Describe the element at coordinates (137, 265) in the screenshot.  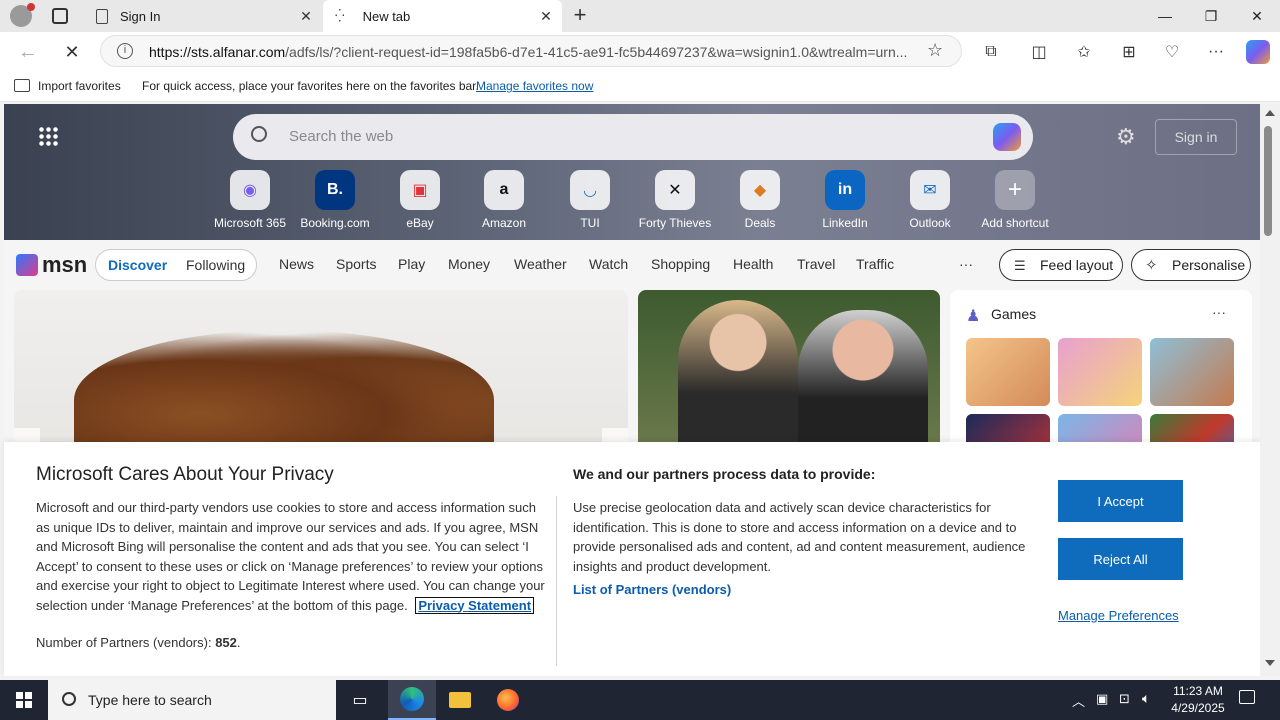
I see `tab-discover: Discover` at that location.